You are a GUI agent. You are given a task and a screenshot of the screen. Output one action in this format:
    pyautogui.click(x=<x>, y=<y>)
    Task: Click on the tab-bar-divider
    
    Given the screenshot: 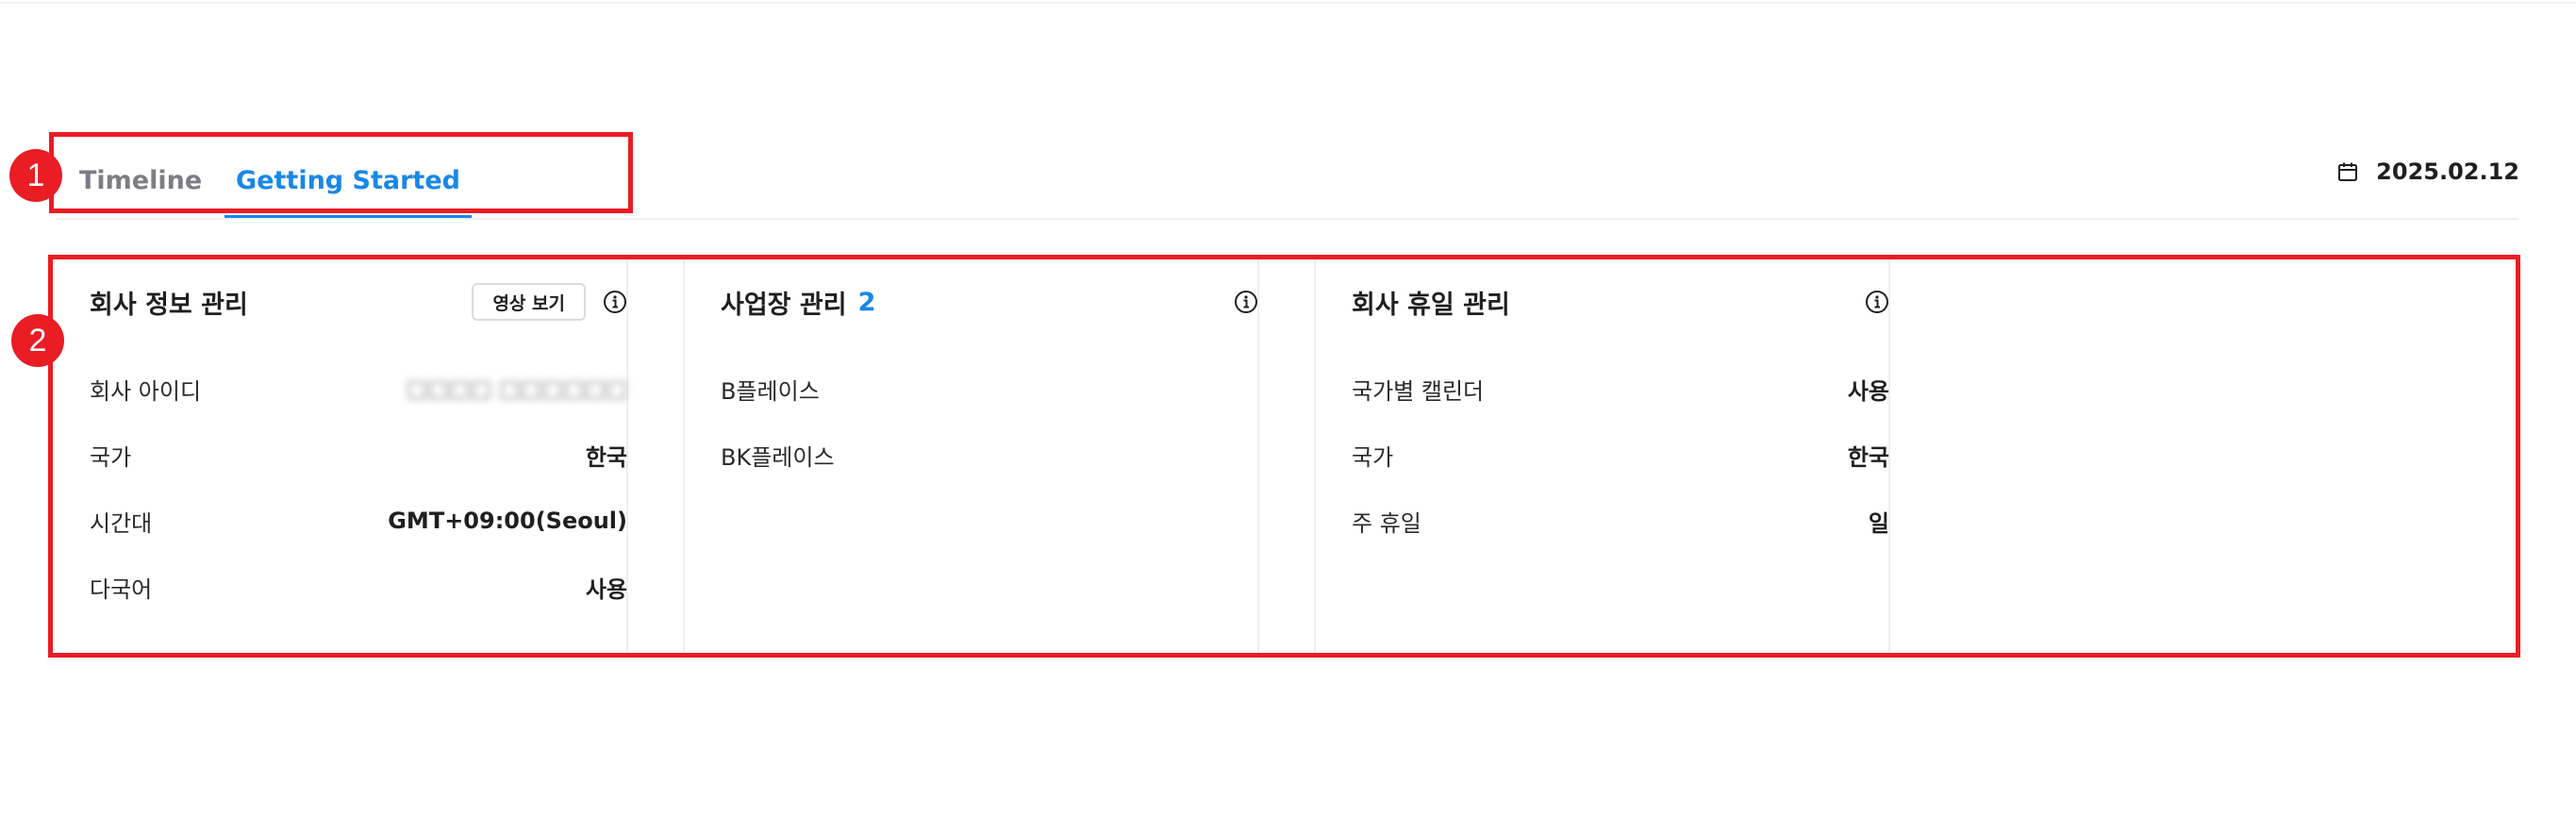 What is the action you would take?
    pyautogui.click(x=1287, y=219)
    